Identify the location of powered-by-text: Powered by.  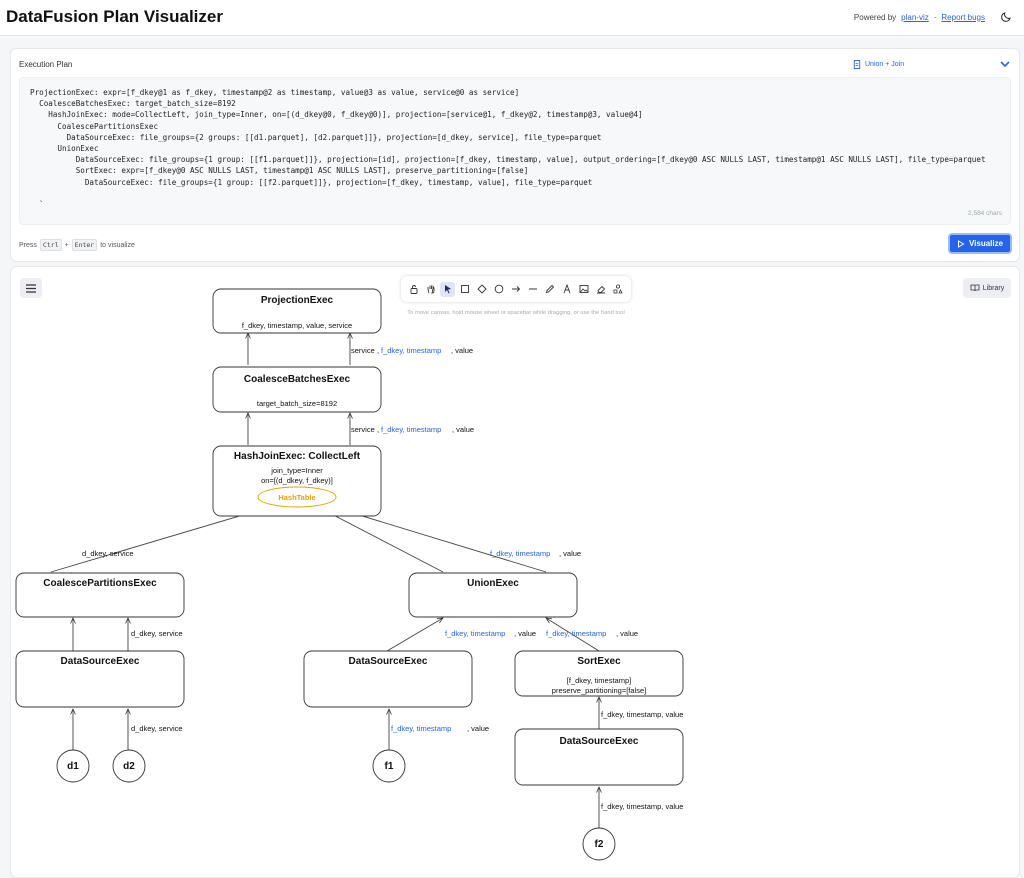
(875, 17).